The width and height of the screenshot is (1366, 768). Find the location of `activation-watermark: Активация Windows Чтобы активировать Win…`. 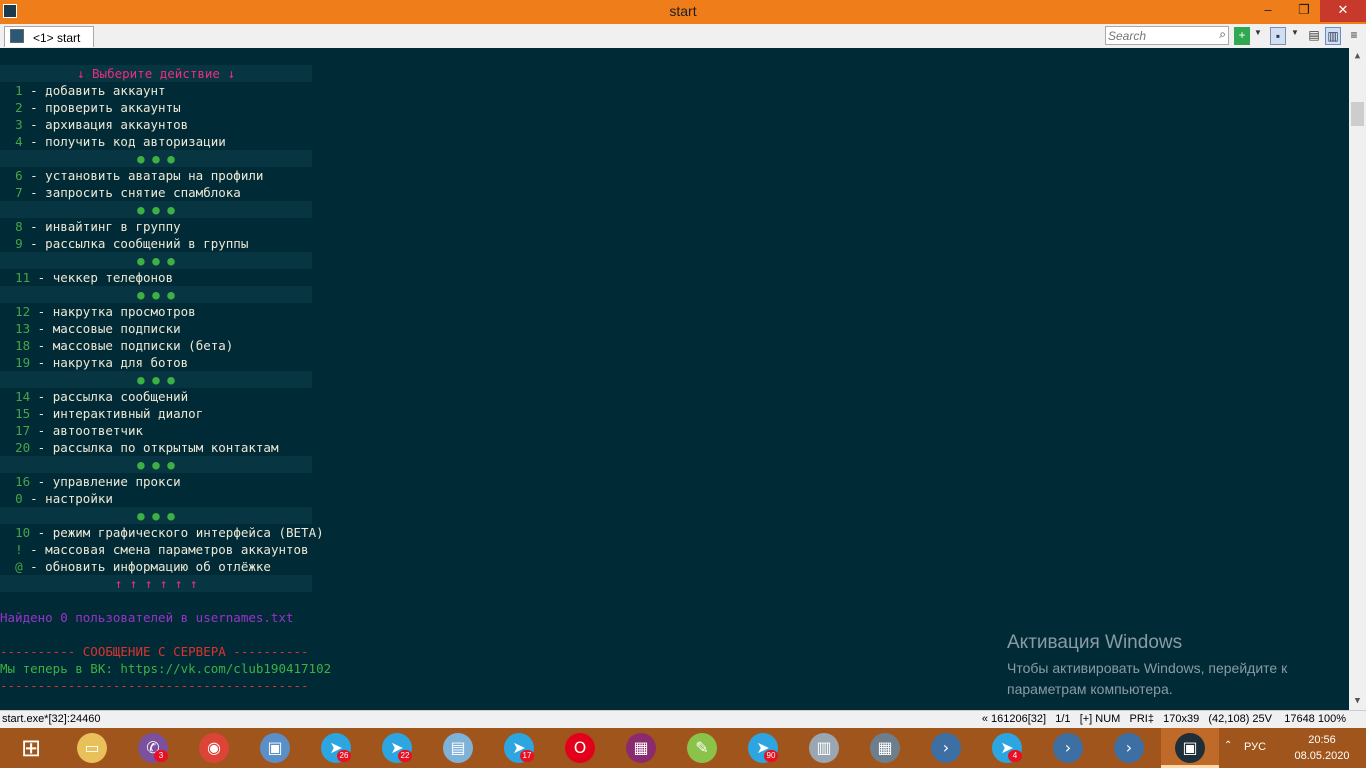

activation-watermark: Активация Windows Чтобы активировать Win… is located at coordinates (1147, 666).